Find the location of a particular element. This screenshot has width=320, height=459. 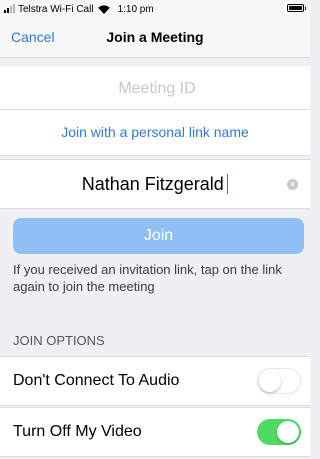

text-cursor is located at coordinates (227, 184).